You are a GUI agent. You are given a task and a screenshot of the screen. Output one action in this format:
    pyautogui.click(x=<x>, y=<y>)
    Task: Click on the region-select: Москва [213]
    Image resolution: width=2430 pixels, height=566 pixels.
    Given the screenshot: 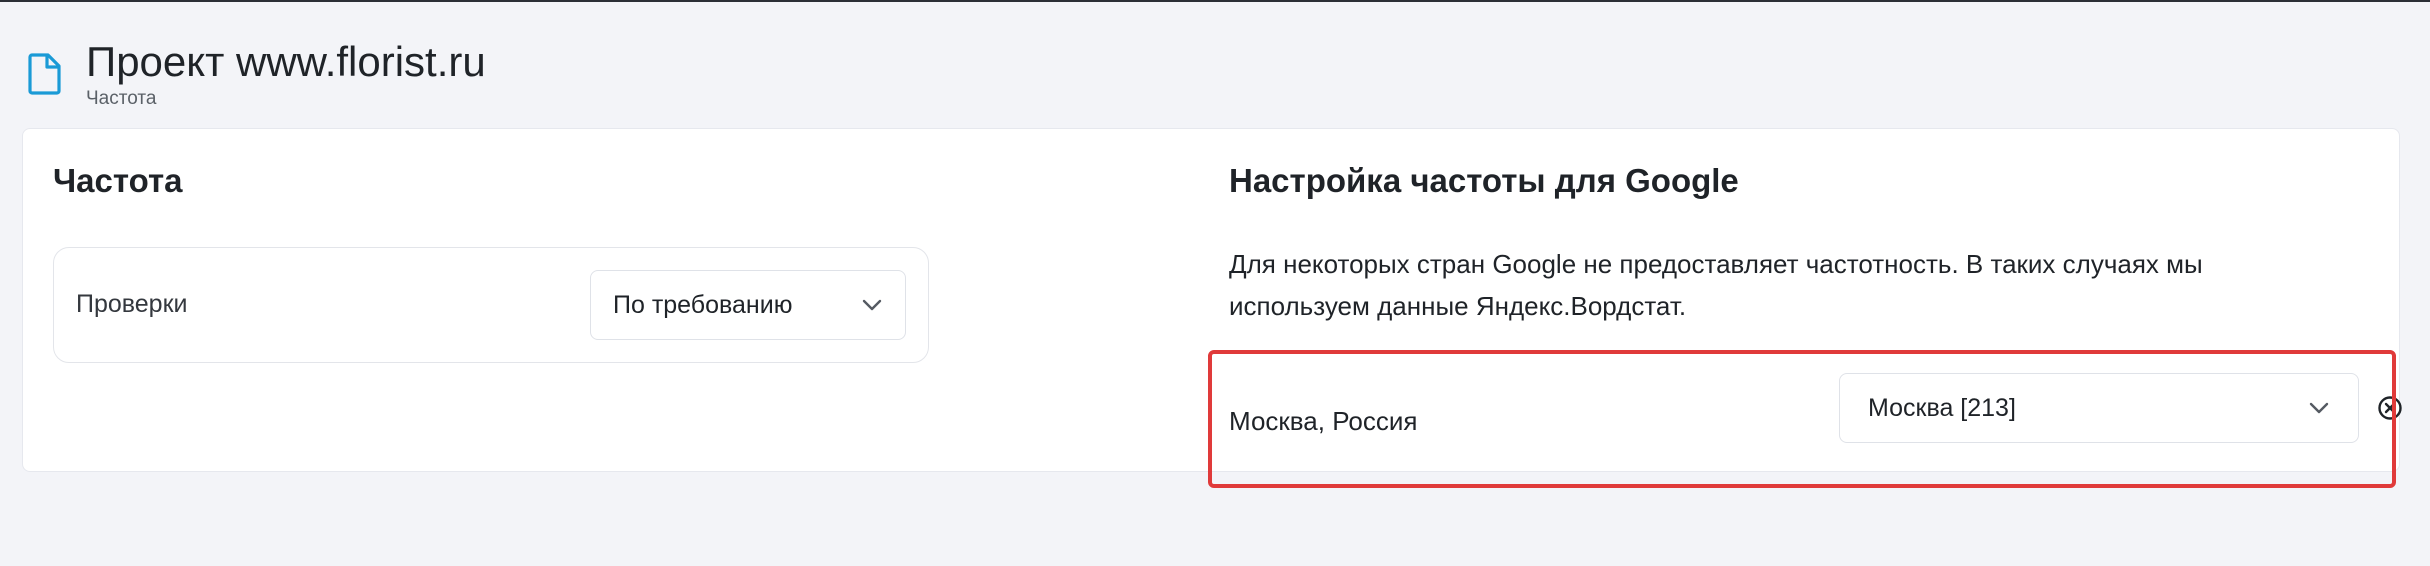 What is the action you would take?
    pyautogui.click(x=2099, y=408)
    